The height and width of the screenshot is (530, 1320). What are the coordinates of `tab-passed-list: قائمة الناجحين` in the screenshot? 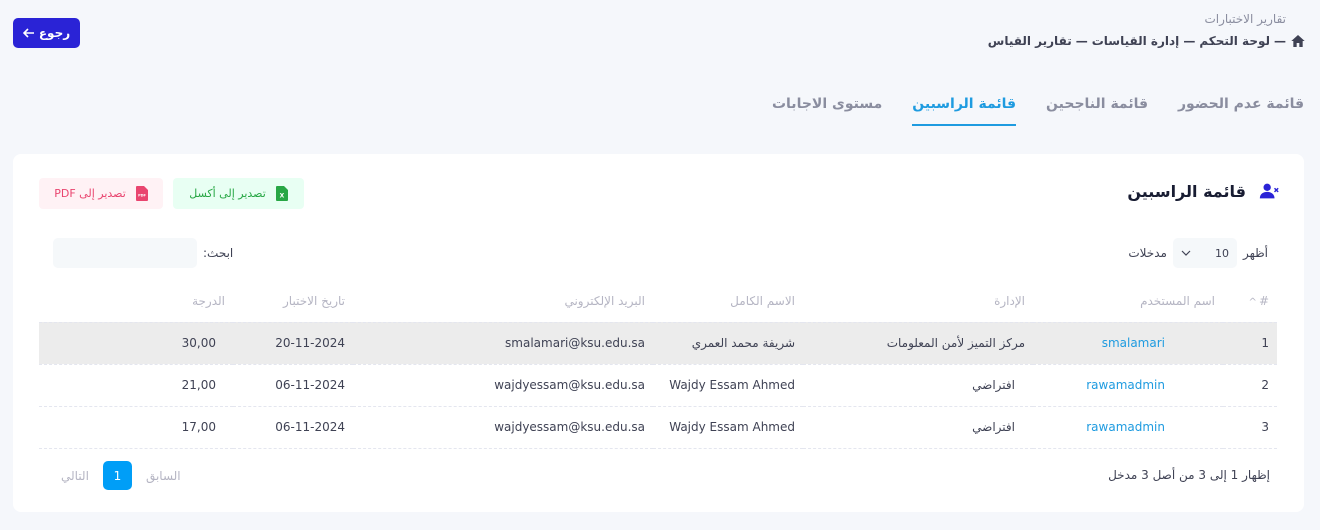 It's located at (1097, 111).